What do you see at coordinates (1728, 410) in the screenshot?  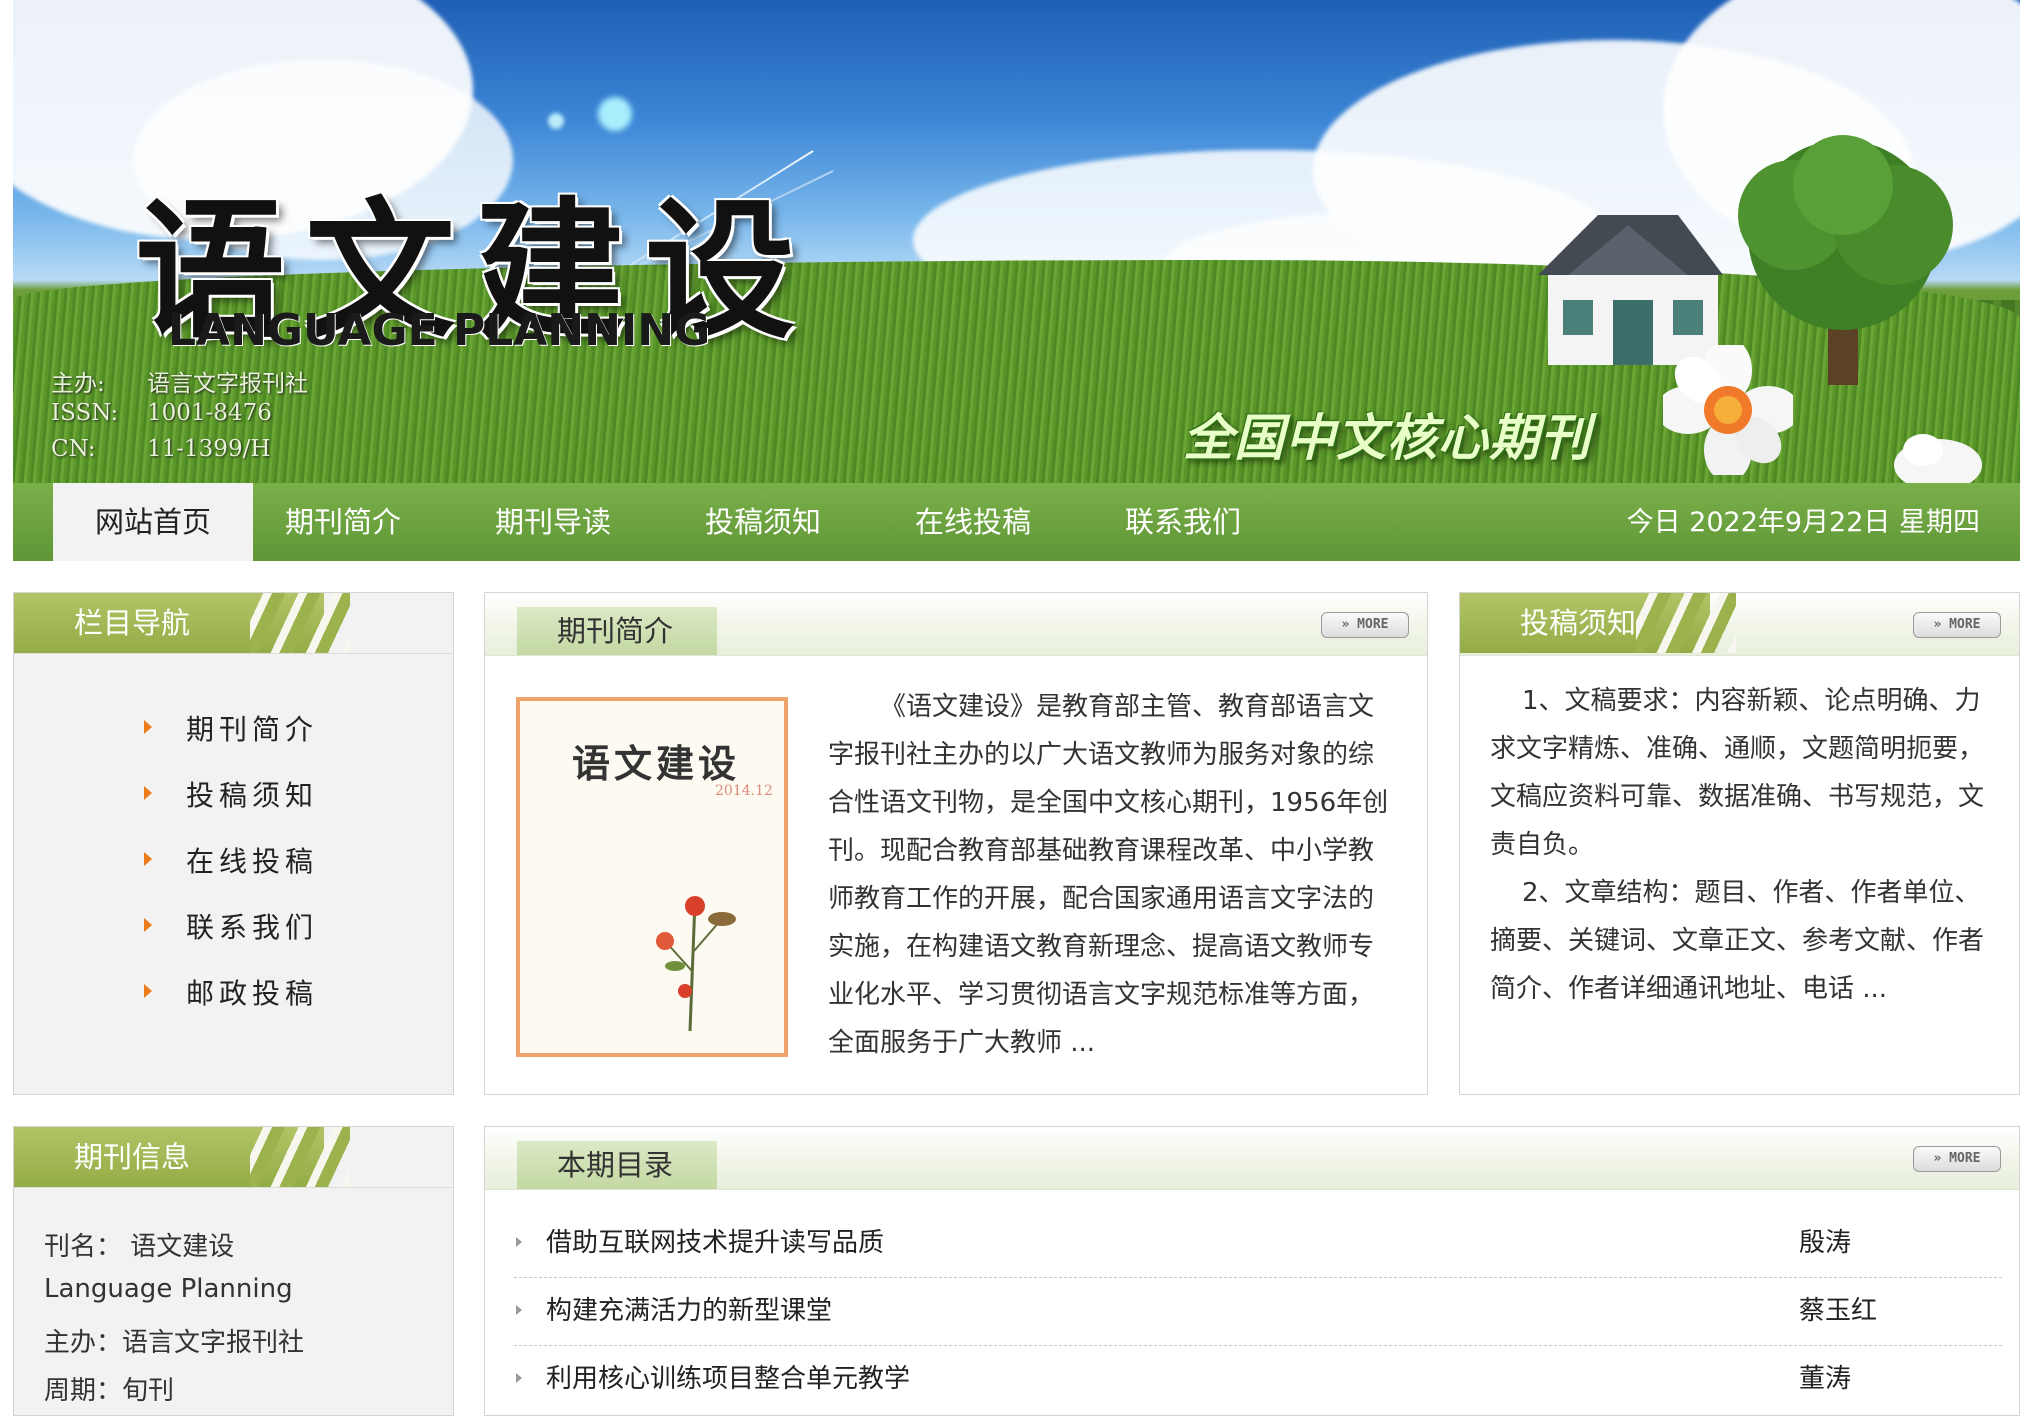 I see `daffodil-flower` at bounding box center [1728, 410].